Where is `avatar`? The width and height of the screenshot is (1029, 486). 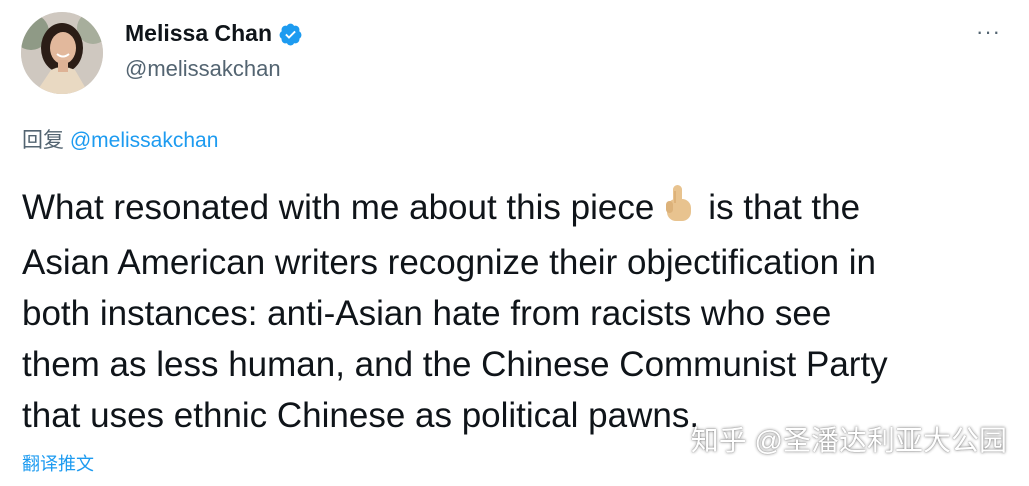
avatar is located at coordinates (62, 53).